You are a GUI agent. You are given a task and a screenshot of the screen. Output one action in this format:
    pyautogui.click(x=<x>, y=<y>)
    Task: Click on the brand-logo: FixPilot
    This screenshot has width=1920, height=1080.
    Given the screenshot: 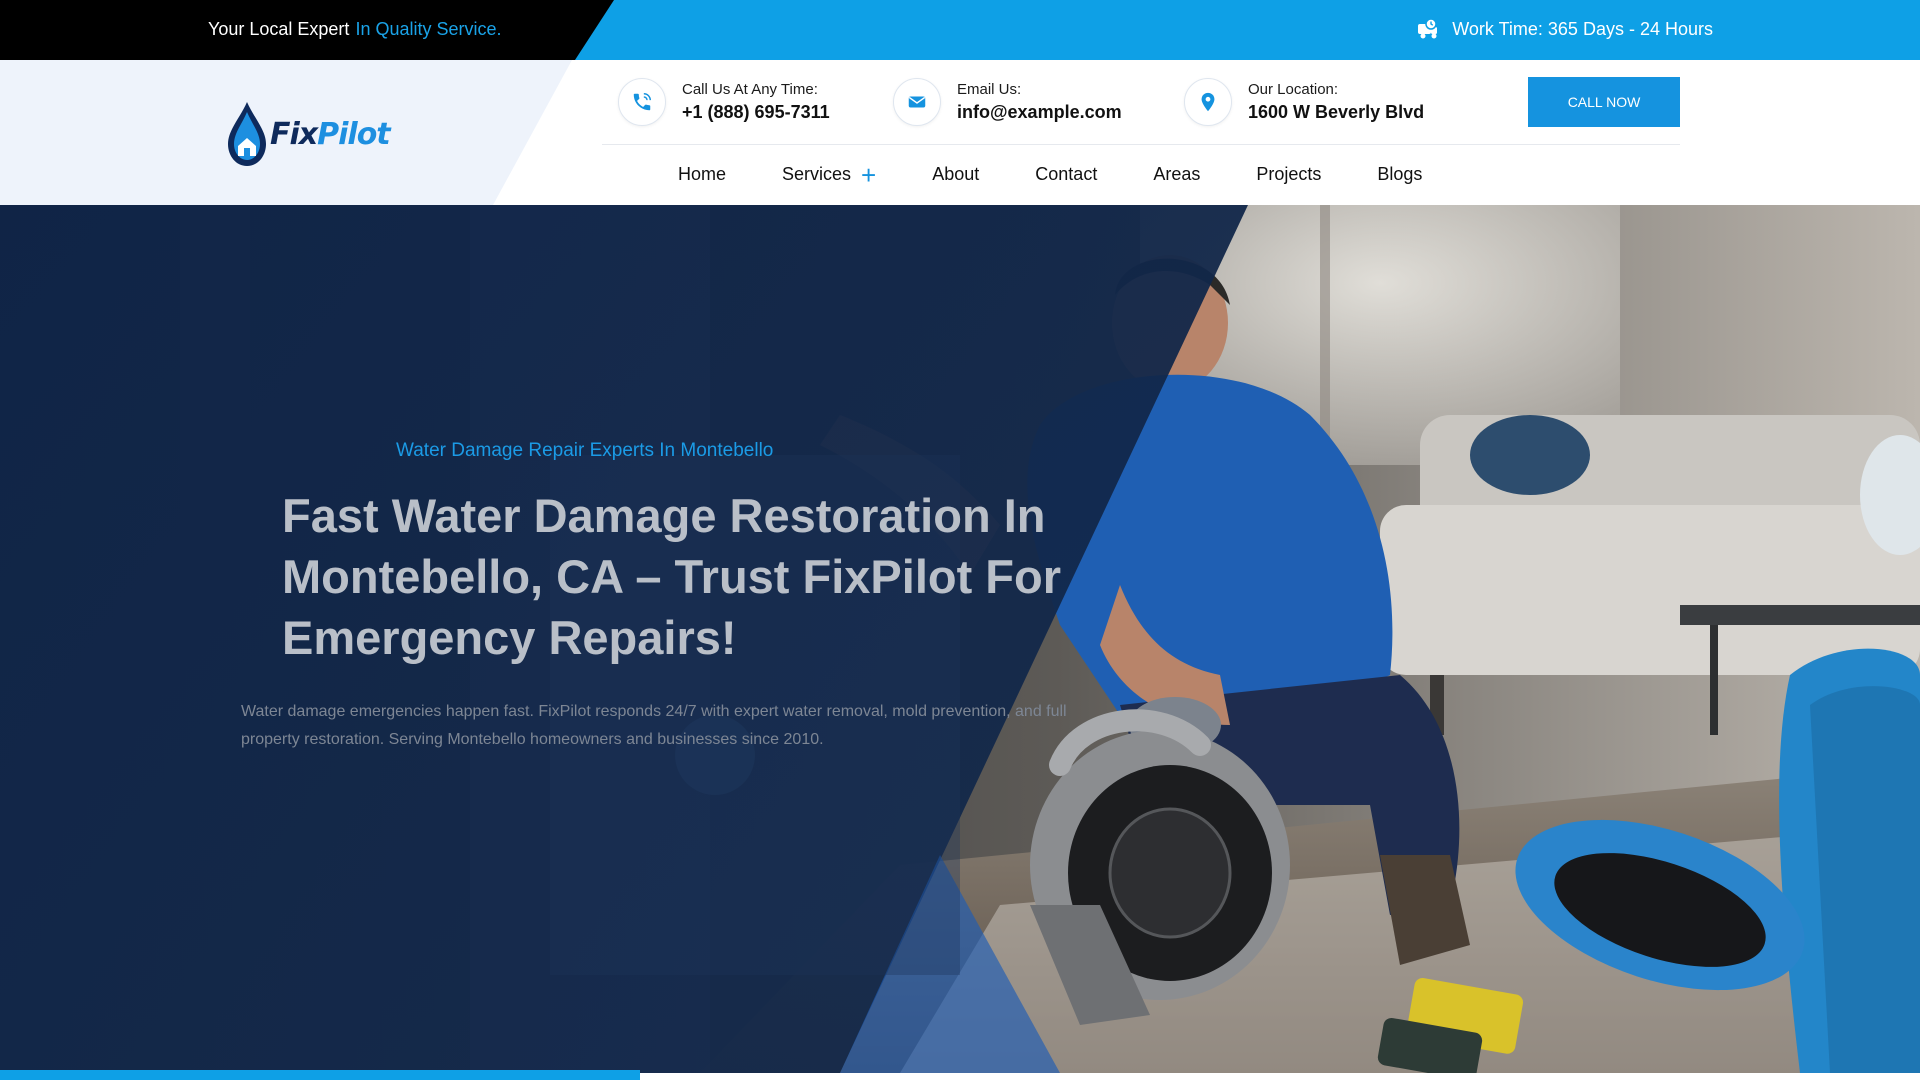 What is the action you would take?
    pyautogui.click(x=308, y=134)
    